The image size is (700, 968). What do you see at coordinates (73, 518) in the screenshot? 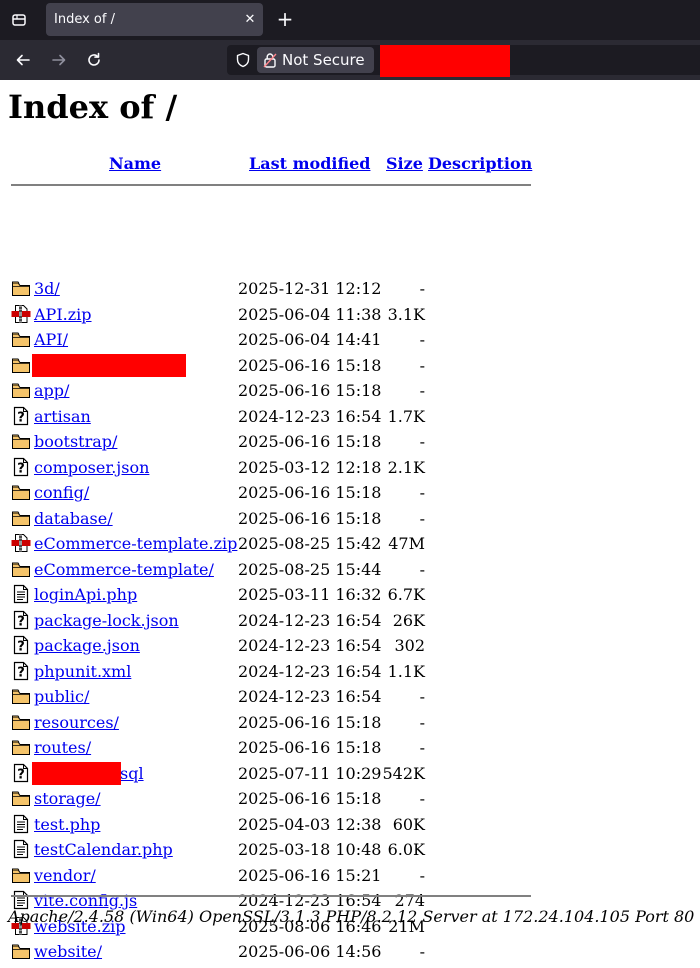
I see `file-link: database/` at bounding box center [73, 518].